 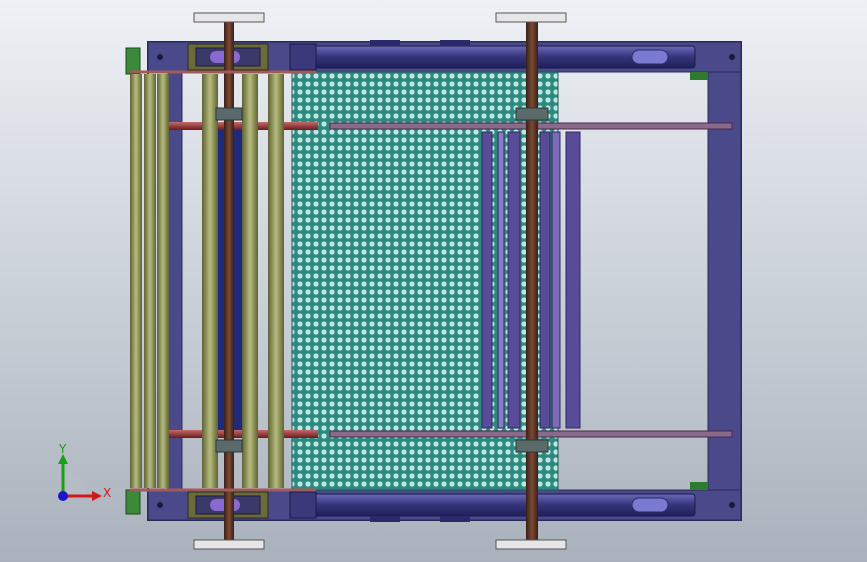 I want to click on rollers, so click(x=207, y=281).